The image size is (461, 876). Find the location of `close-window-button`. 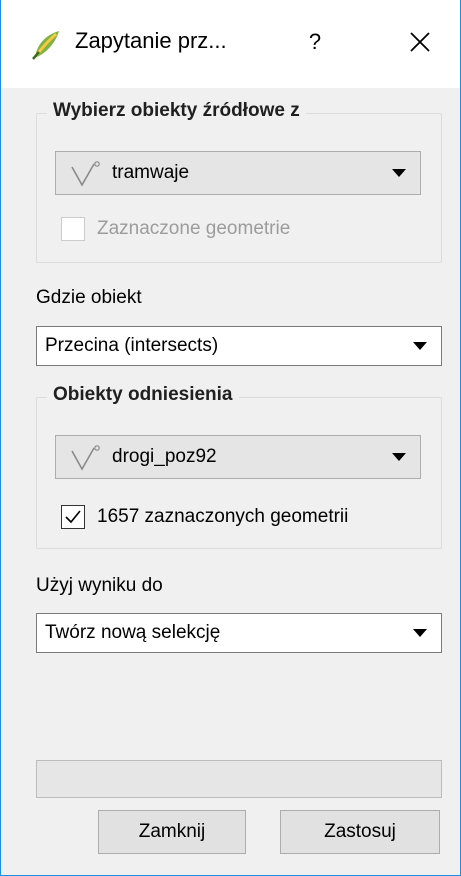

close-window-button is located at coordinates (420, 42).